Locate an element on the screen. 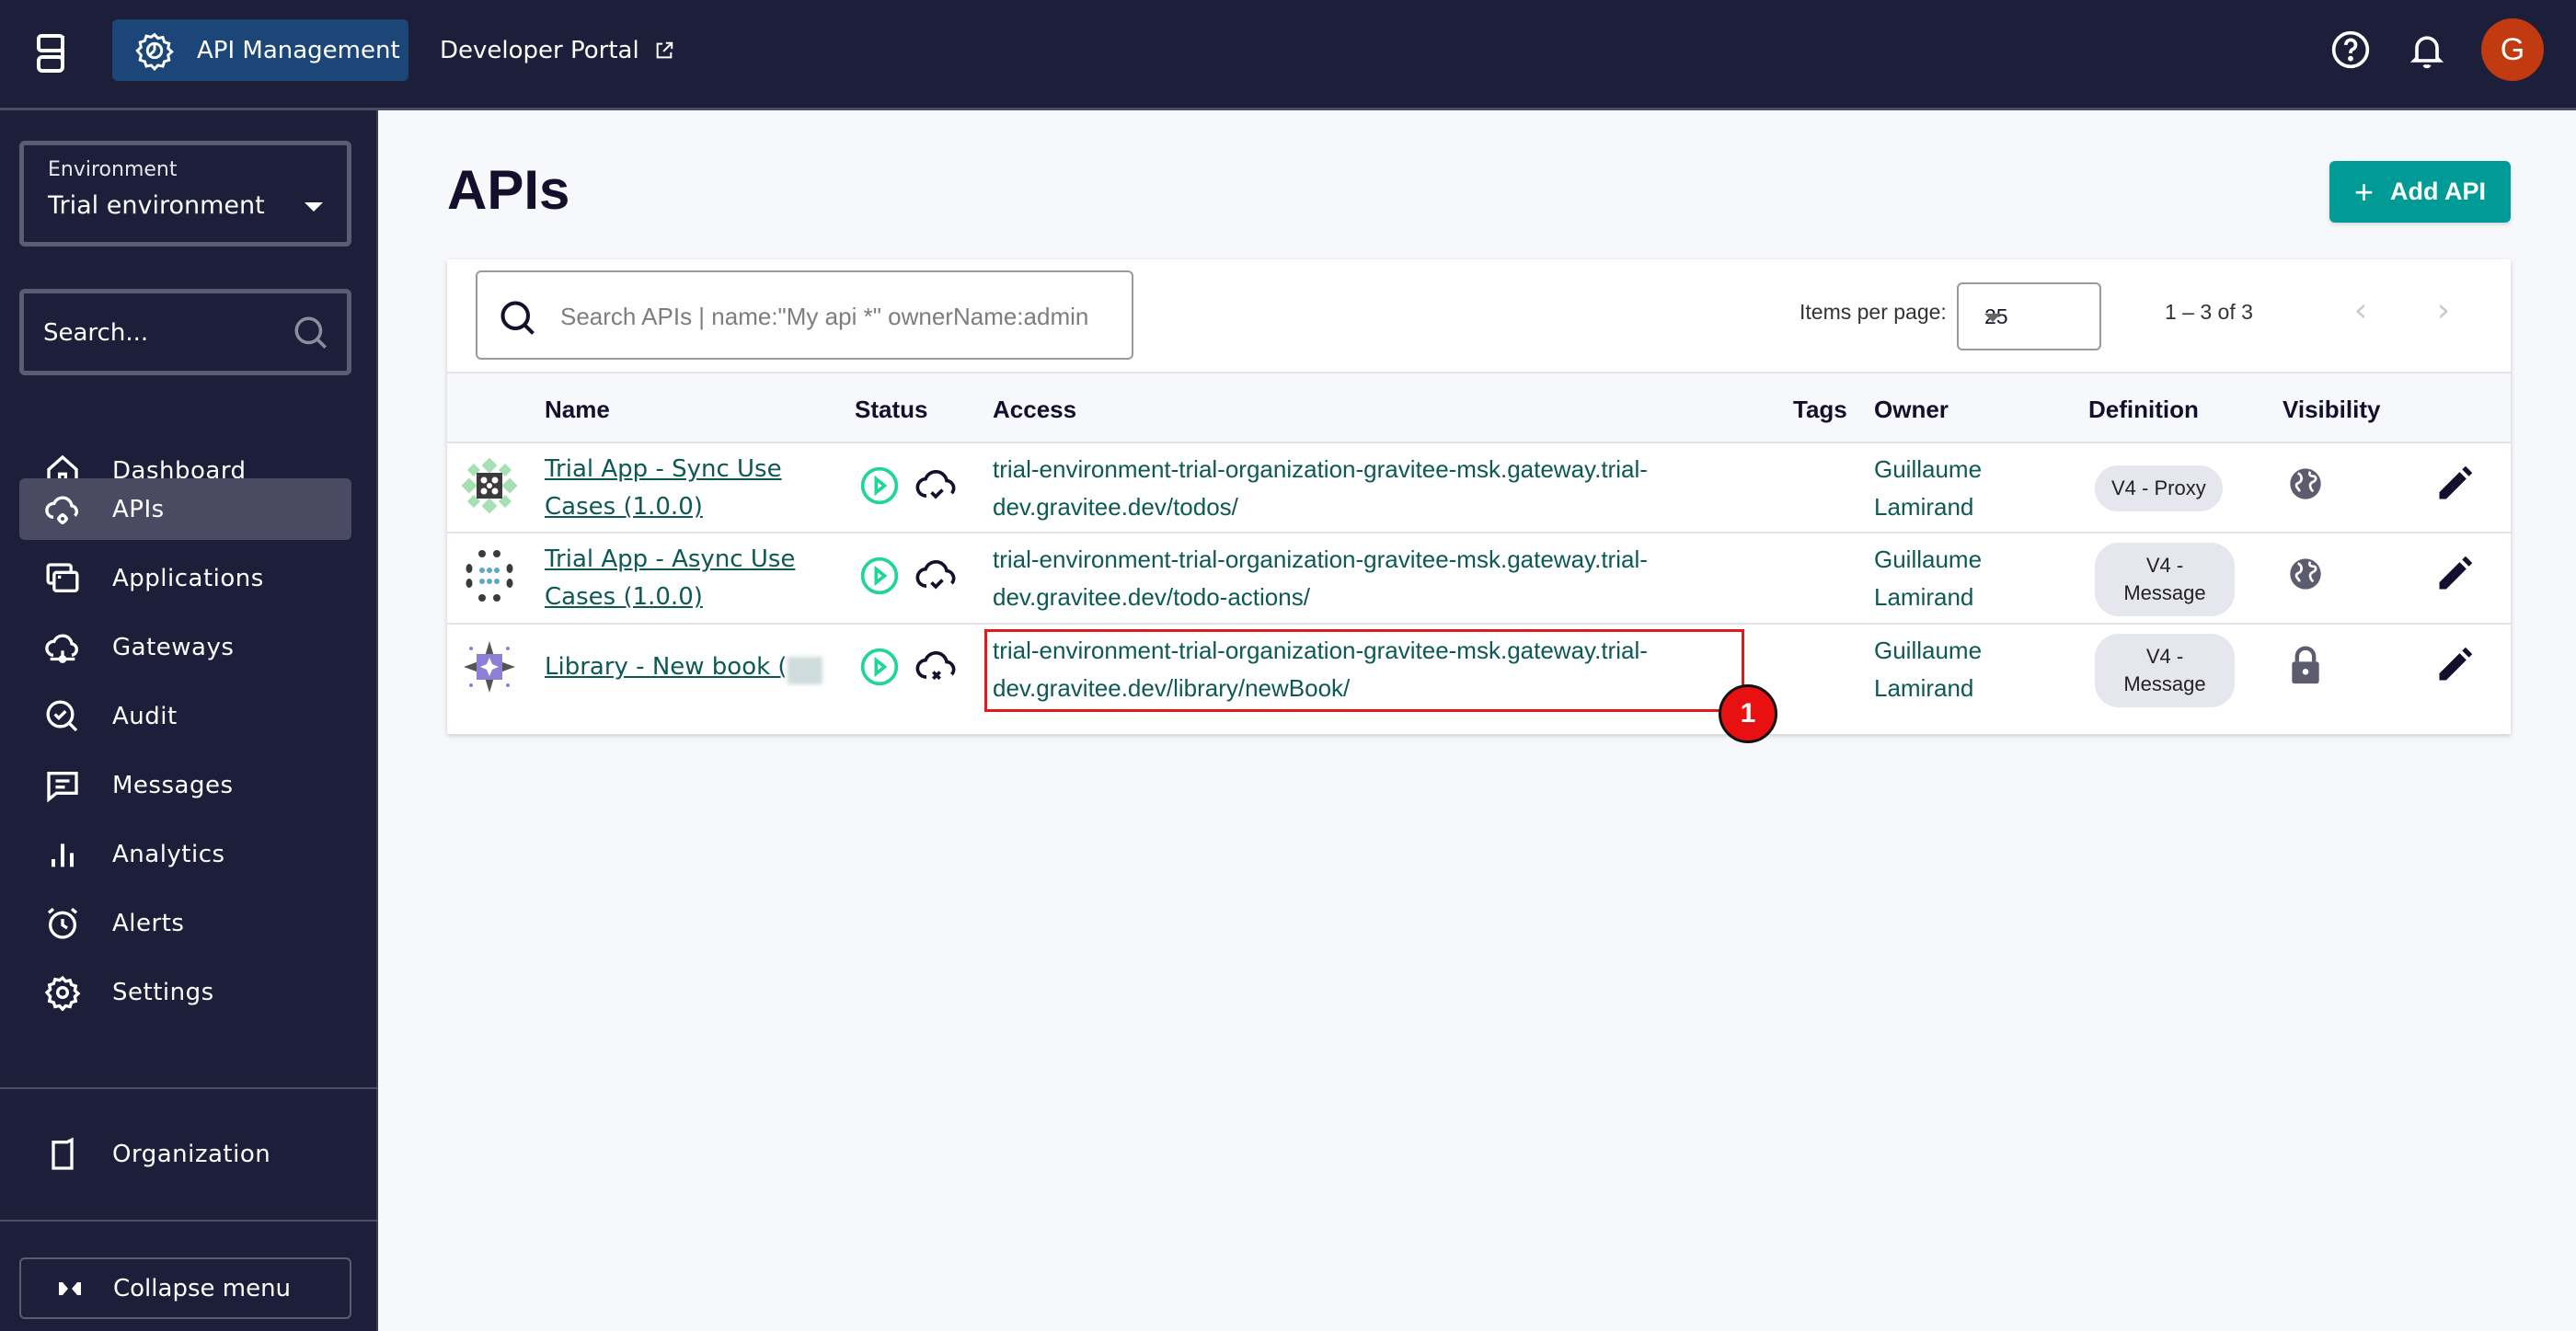 This screenshot has height=1331, width=2576. api-search-input is located at coordinates (844, 316).